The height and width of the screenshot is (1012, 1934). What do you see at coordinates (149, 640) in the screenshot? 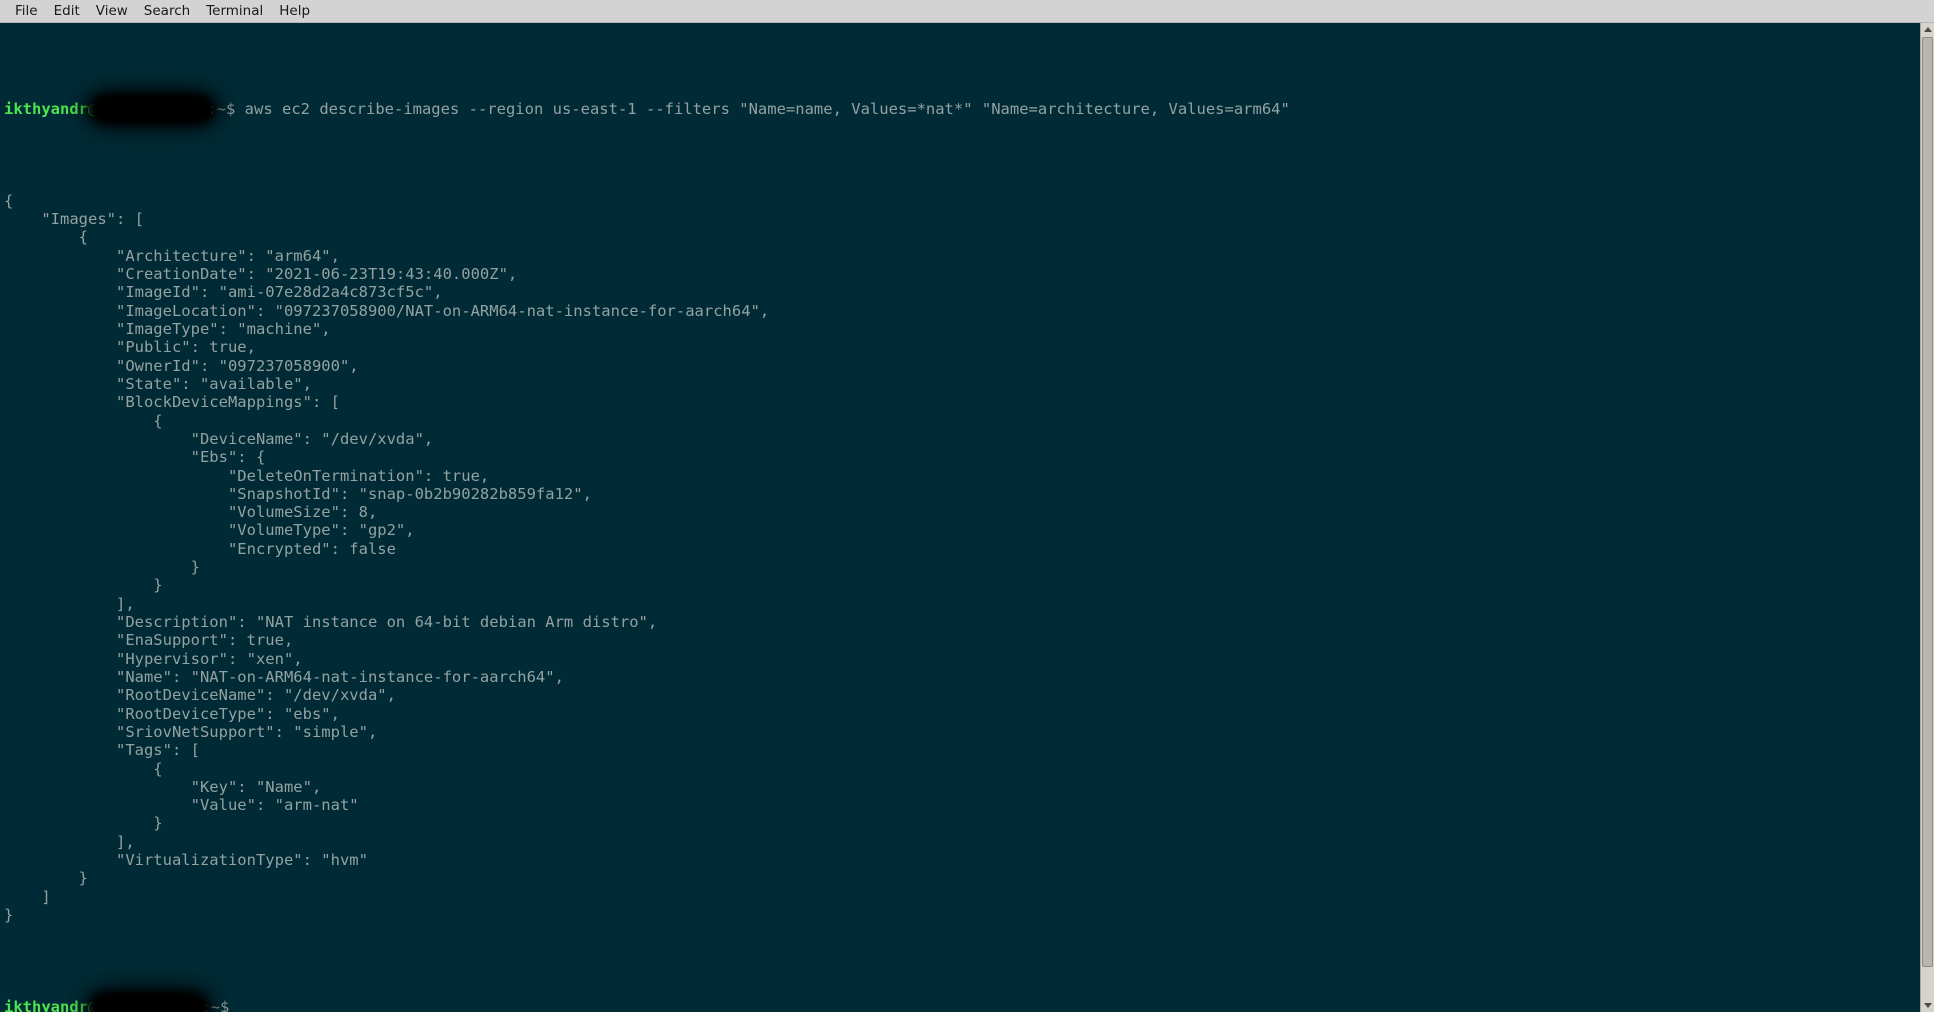
I see `output-line: "EnaSupport": true,` at bounding box center [149, 640].